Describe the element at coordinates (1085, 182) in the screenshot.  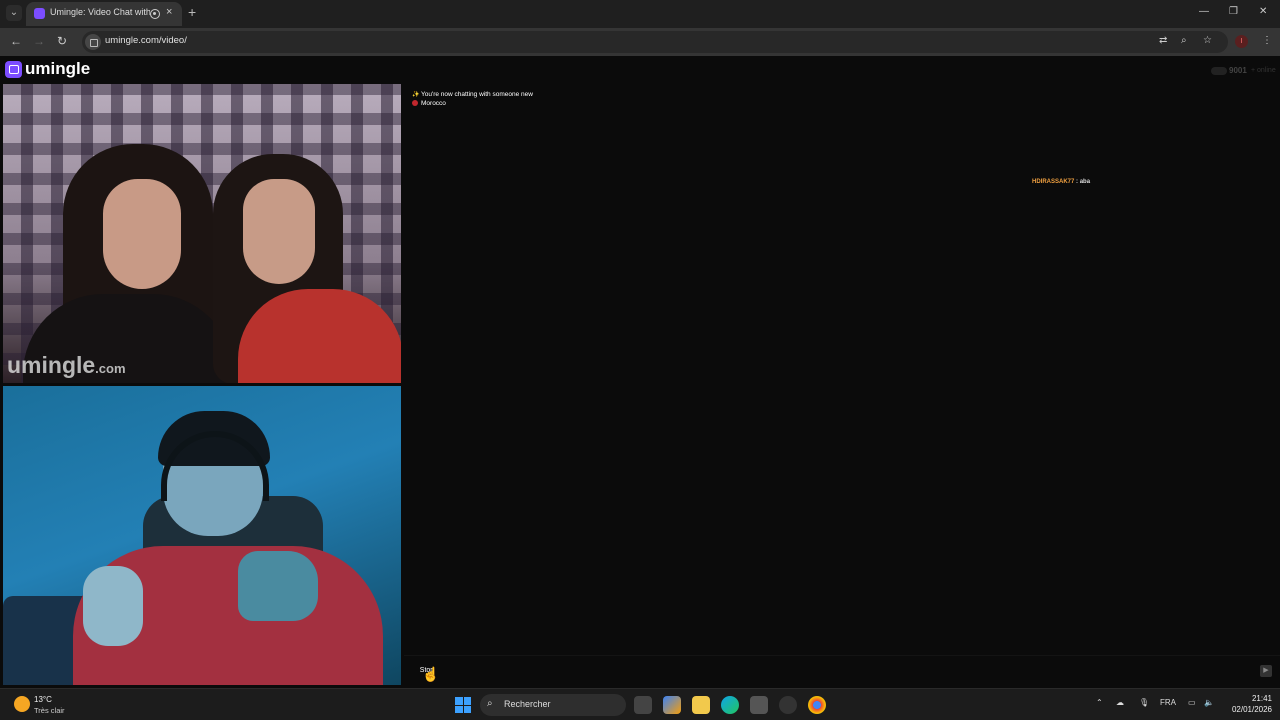
I see `message-text: aba` at that location.